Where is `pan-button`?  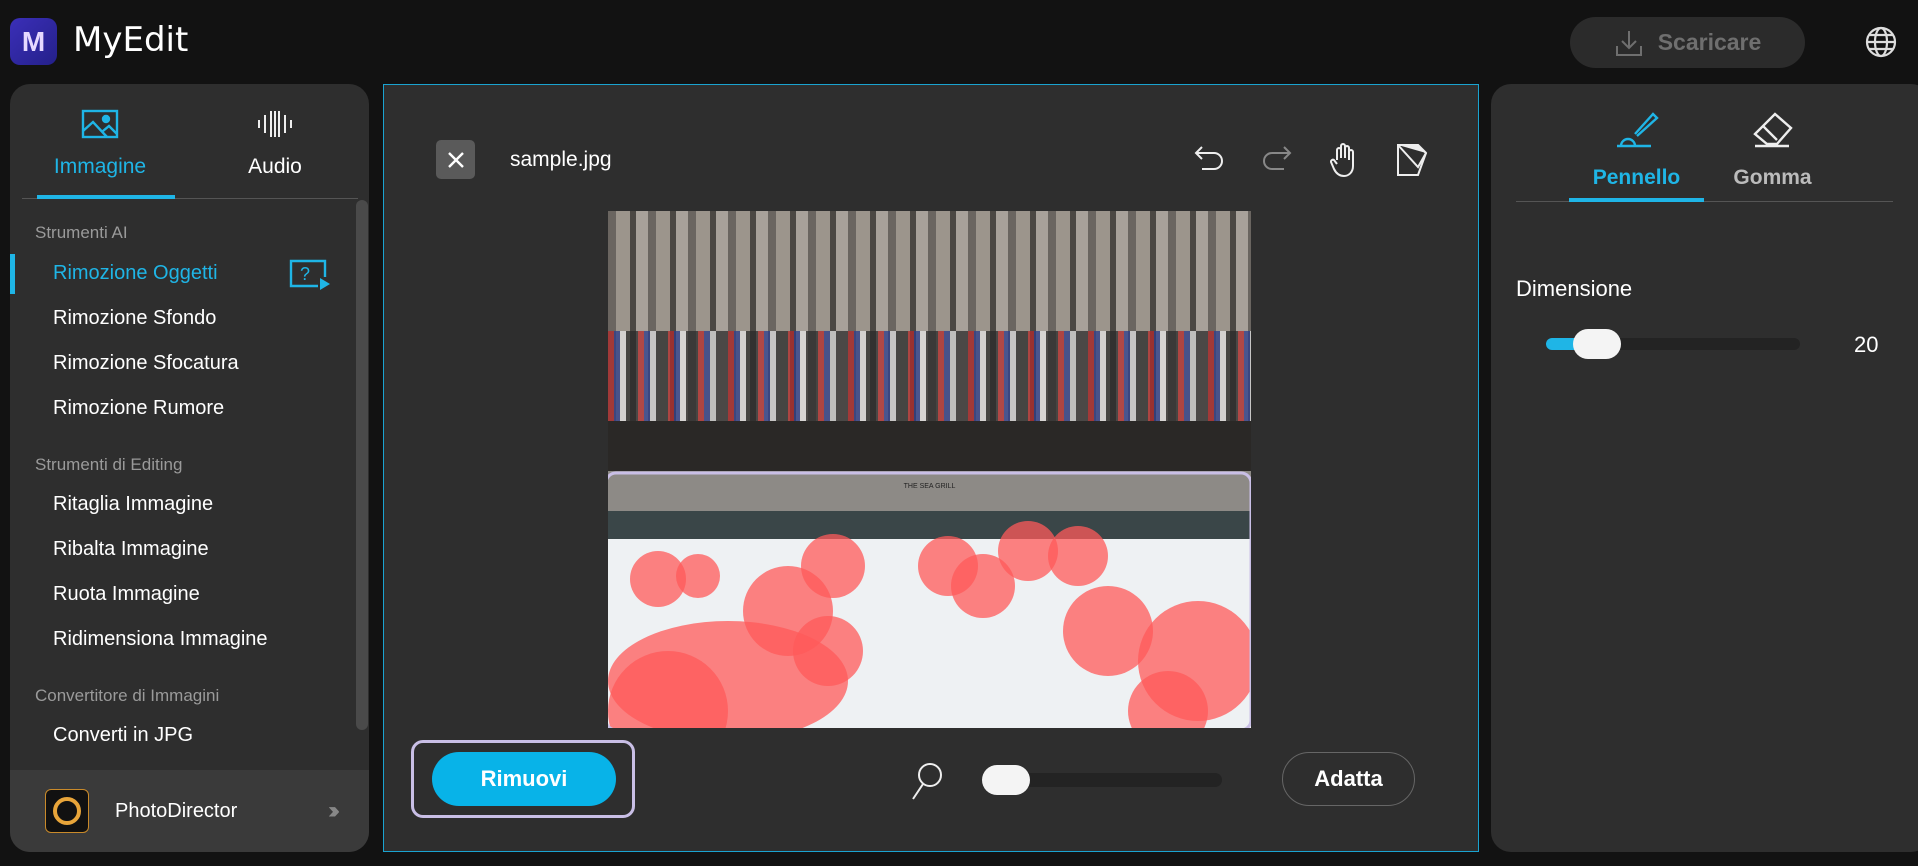
pan-button is located at coordinates (1344, 160).